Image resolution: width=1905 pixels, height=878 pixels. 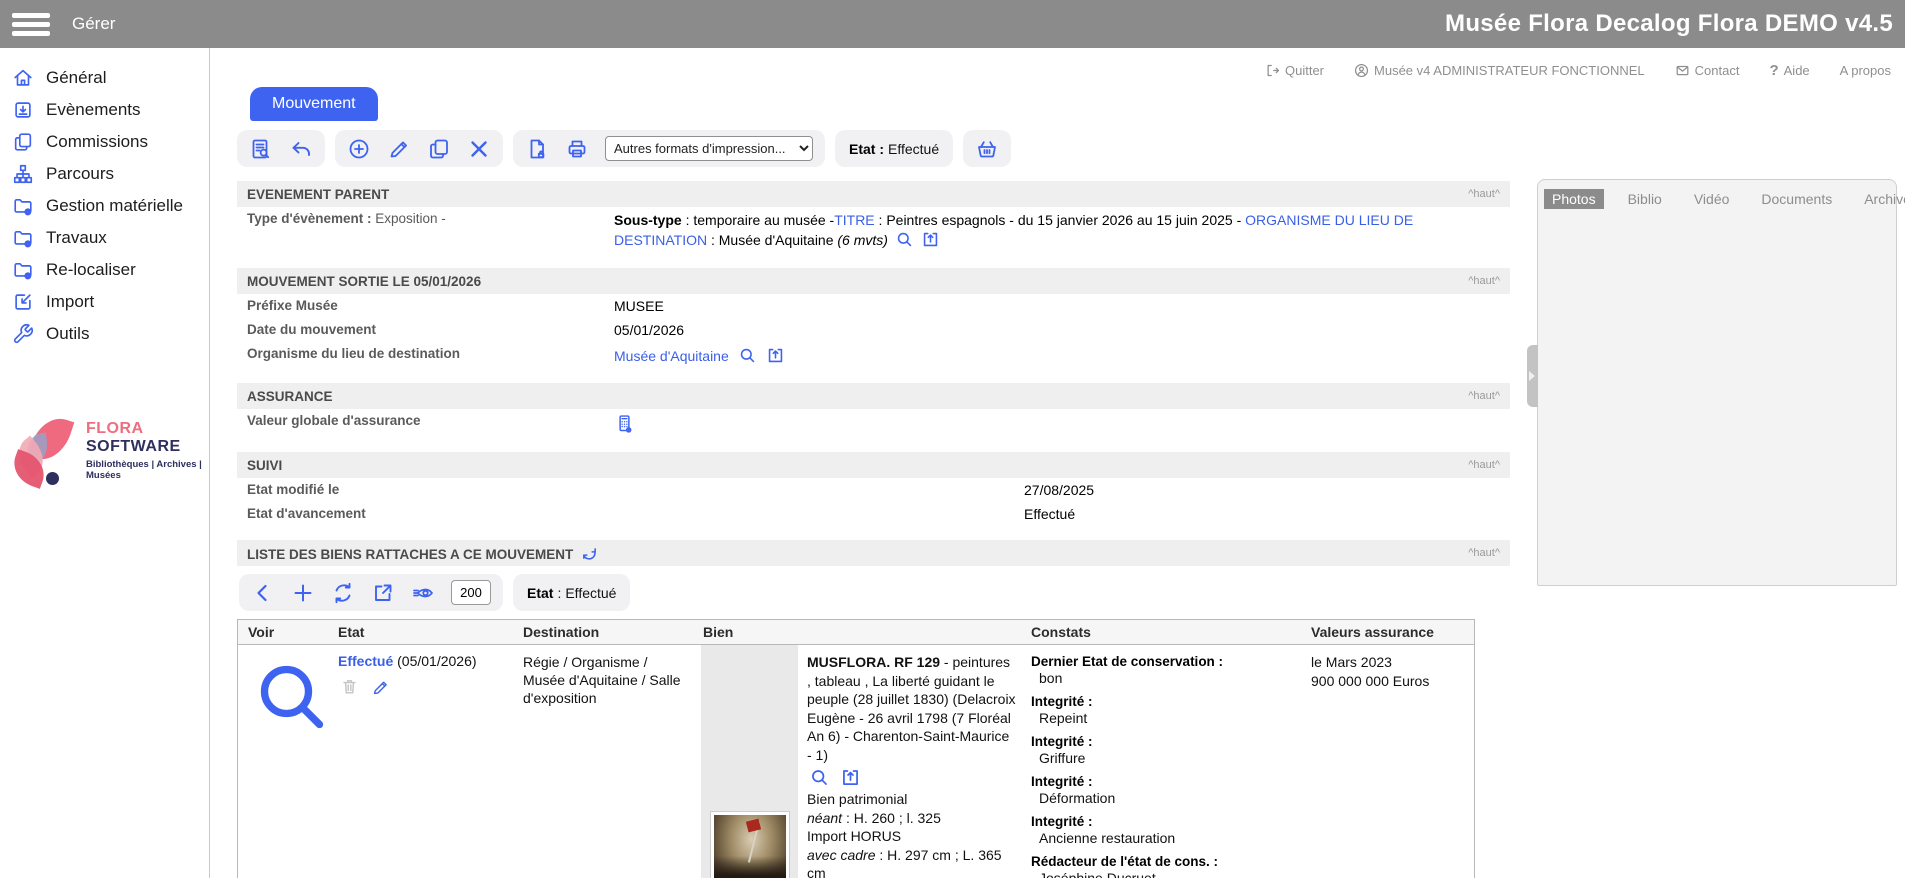 I want to click on sidebar-item-label: Evènements, so click(x=93, y=109).